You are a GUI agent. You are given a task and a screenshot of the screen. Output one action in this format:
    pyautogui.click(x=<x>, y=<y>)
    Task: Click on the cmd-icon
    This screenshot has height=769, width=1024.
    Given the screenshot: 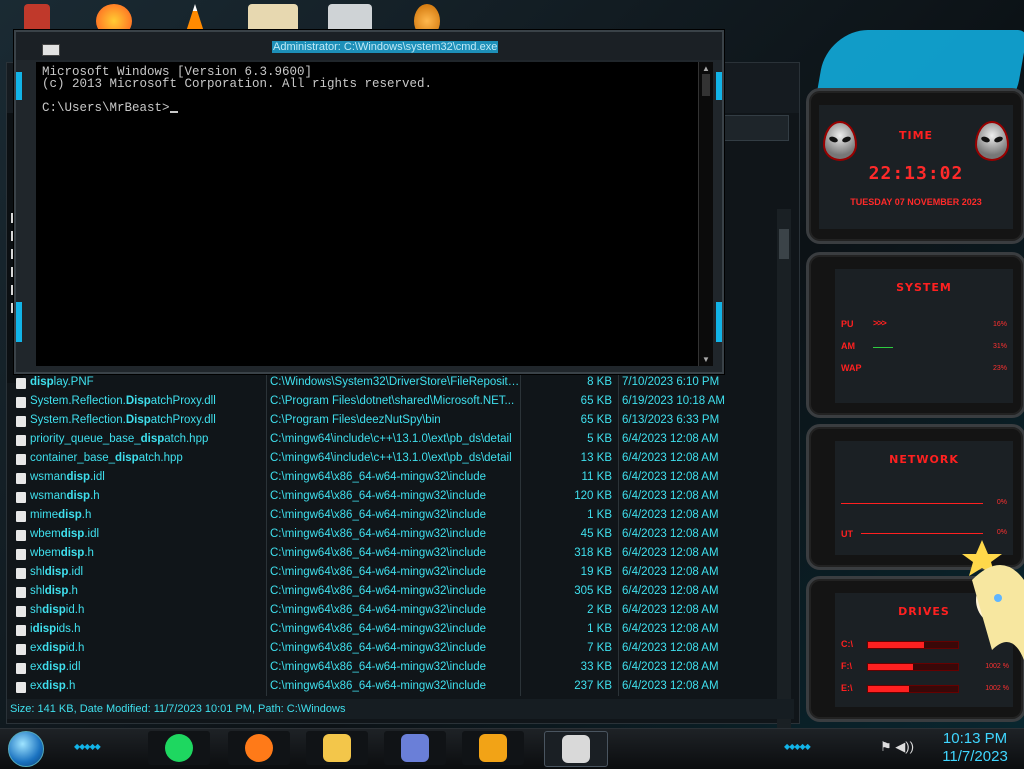 What is the action you would take?
    pyautogui.click(x=576, y=749)
    